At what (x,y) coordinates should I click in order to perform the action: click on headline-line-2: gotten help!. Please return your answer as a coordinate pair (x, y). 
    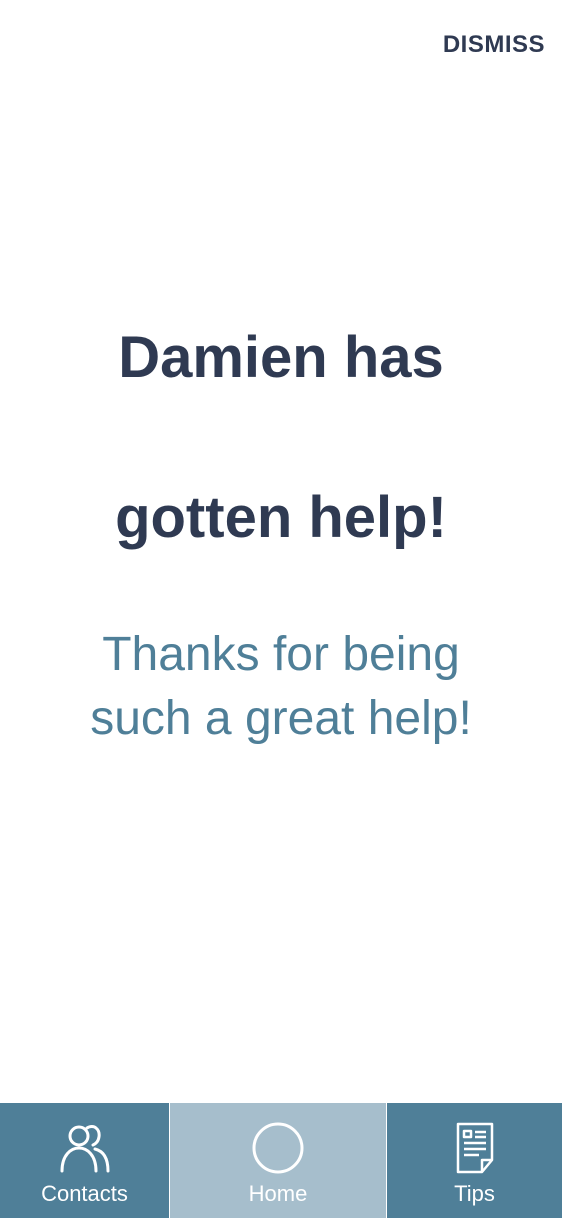
    Looking at the image, I should click on (281, 517).